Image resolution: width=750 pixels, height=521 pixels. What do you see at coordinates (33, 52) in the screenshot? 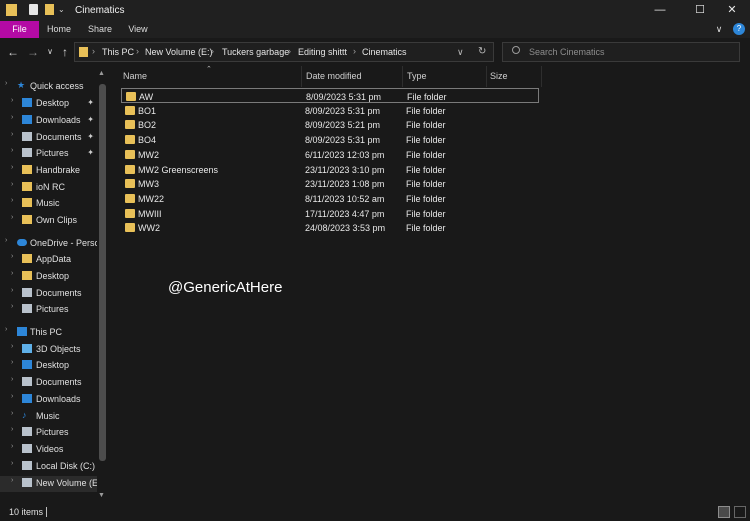
I see `forward-button: →` at bounding box center [33, 52].